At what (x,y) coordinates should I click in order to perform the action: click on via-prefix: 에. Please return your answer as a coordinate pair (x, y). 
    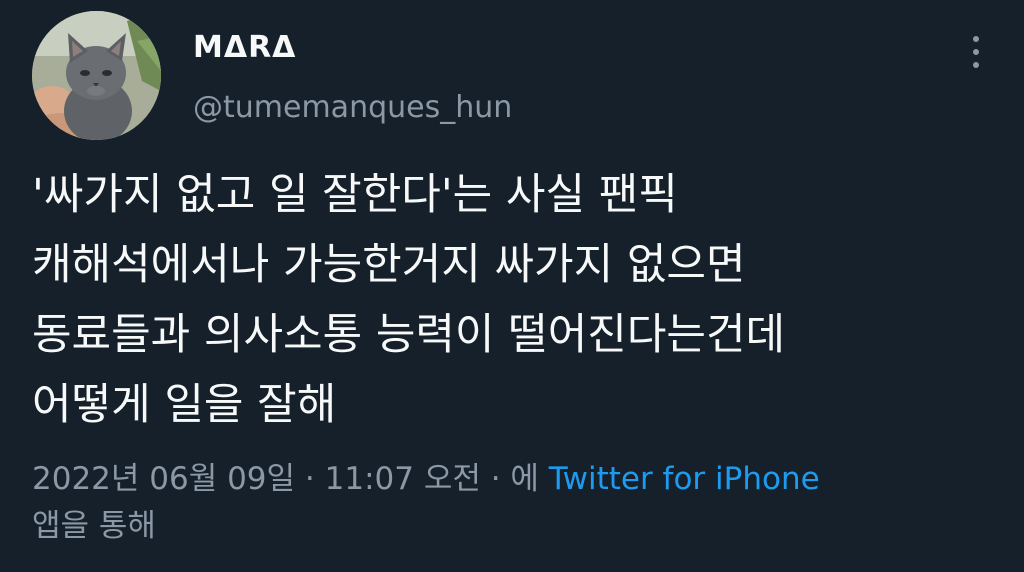
    Looking at the image, I should click on (529, 479).